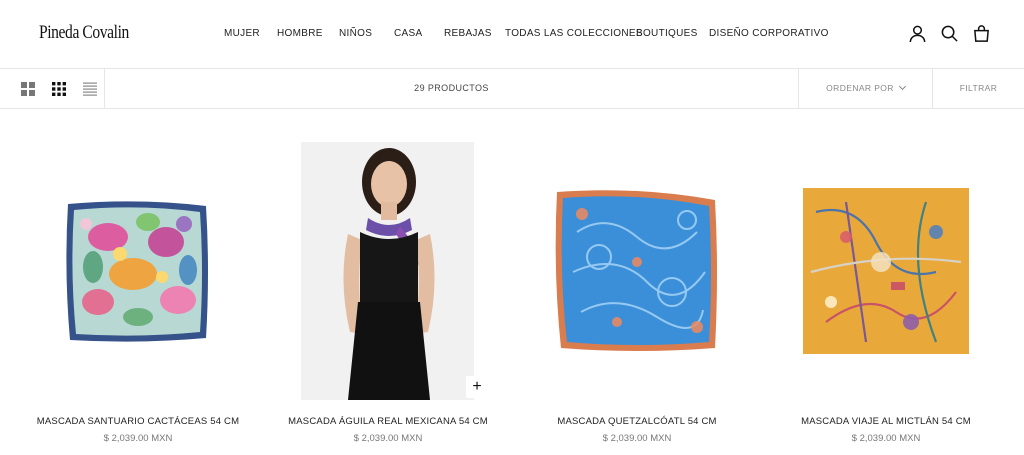  What do you see at coordinates (468, 33) in the screenshot?
I see `nav-item-rebajas: REBAJAS` at bounding box center [468, 33].